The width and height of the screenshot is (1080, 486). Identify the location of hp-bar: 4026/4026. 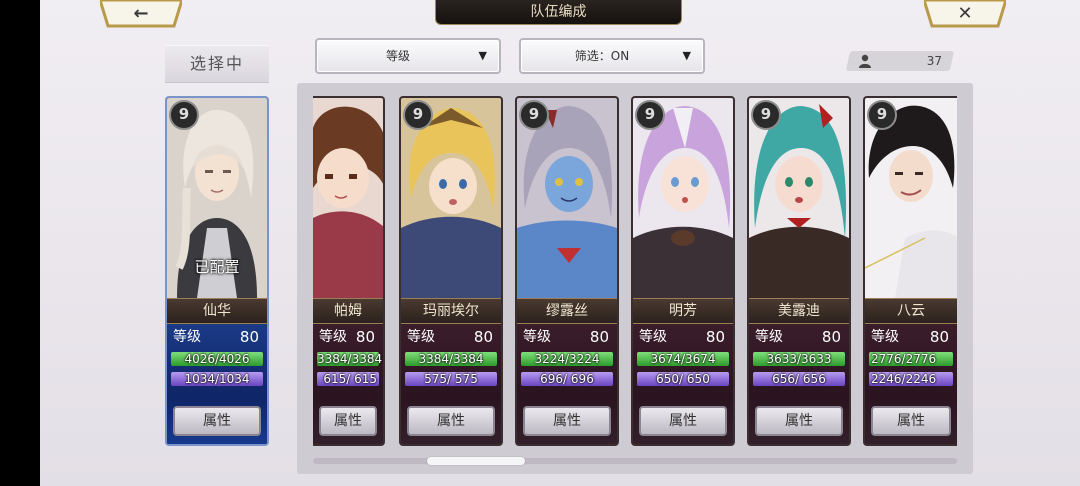
(217, 359).